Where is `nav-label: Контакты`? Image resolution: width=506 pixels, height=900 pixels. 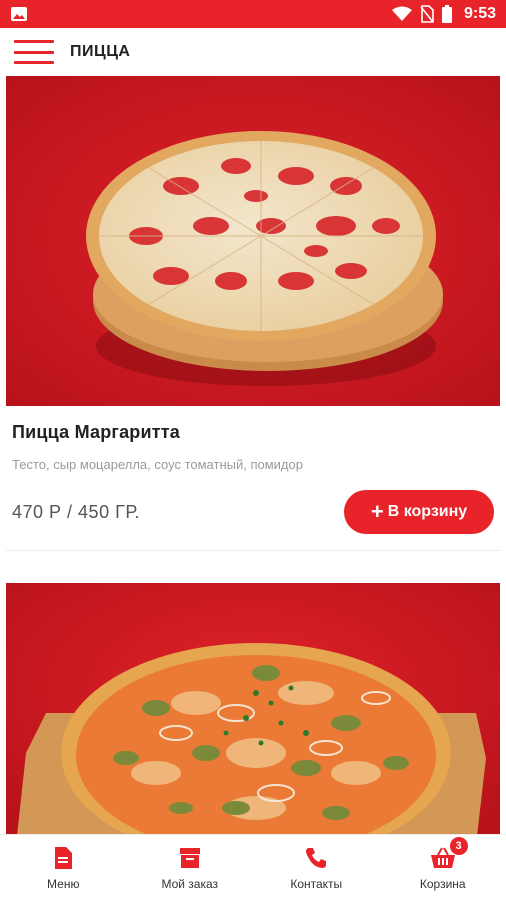
nav-label: Контакты is located at coordinates (316, 883).